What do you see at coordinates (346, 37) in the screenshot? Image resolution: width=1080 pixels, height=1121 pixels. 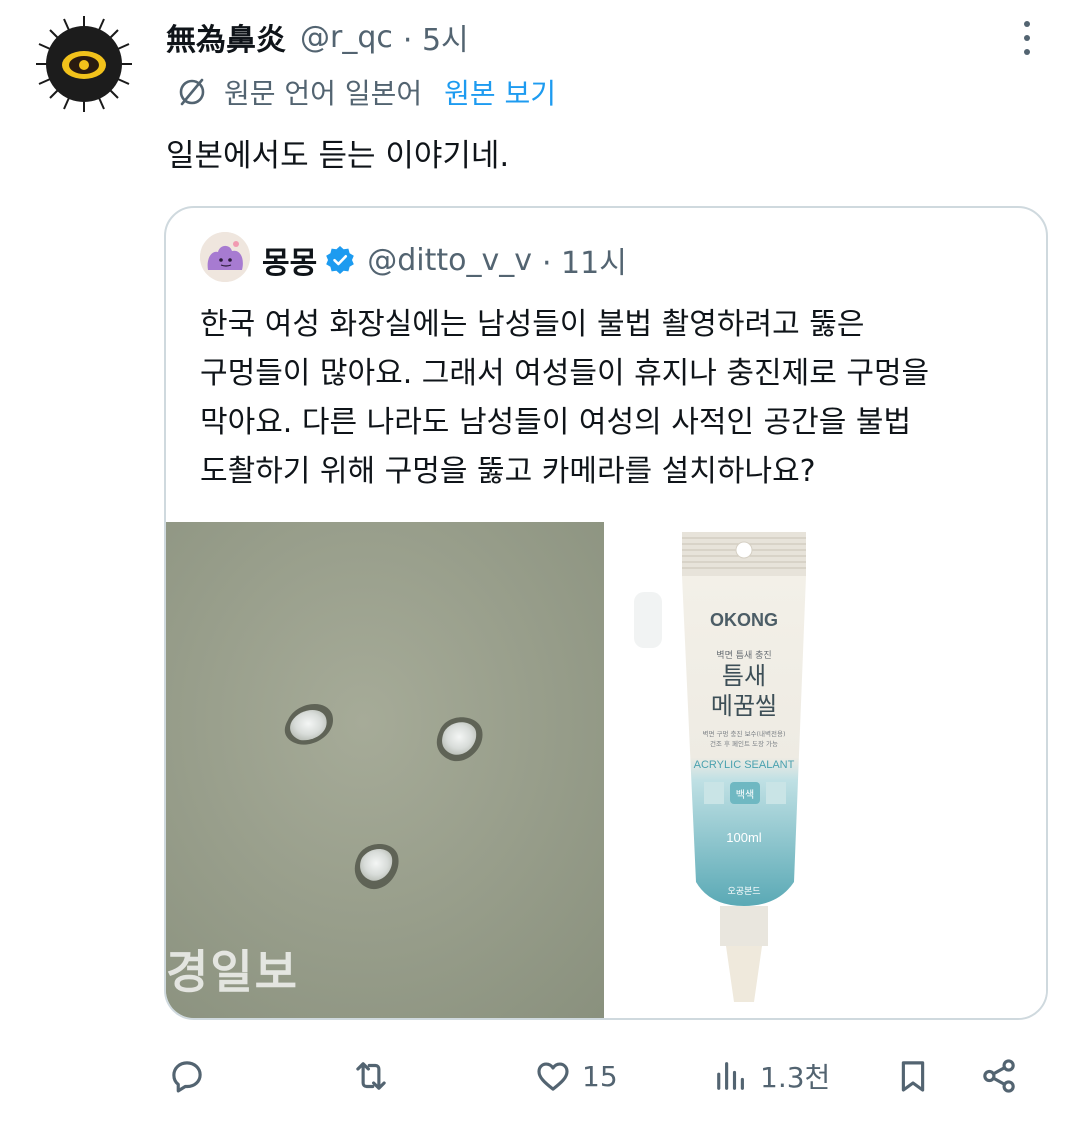 I see `author-handle: @r_qc` at bounding box center [346, 37].